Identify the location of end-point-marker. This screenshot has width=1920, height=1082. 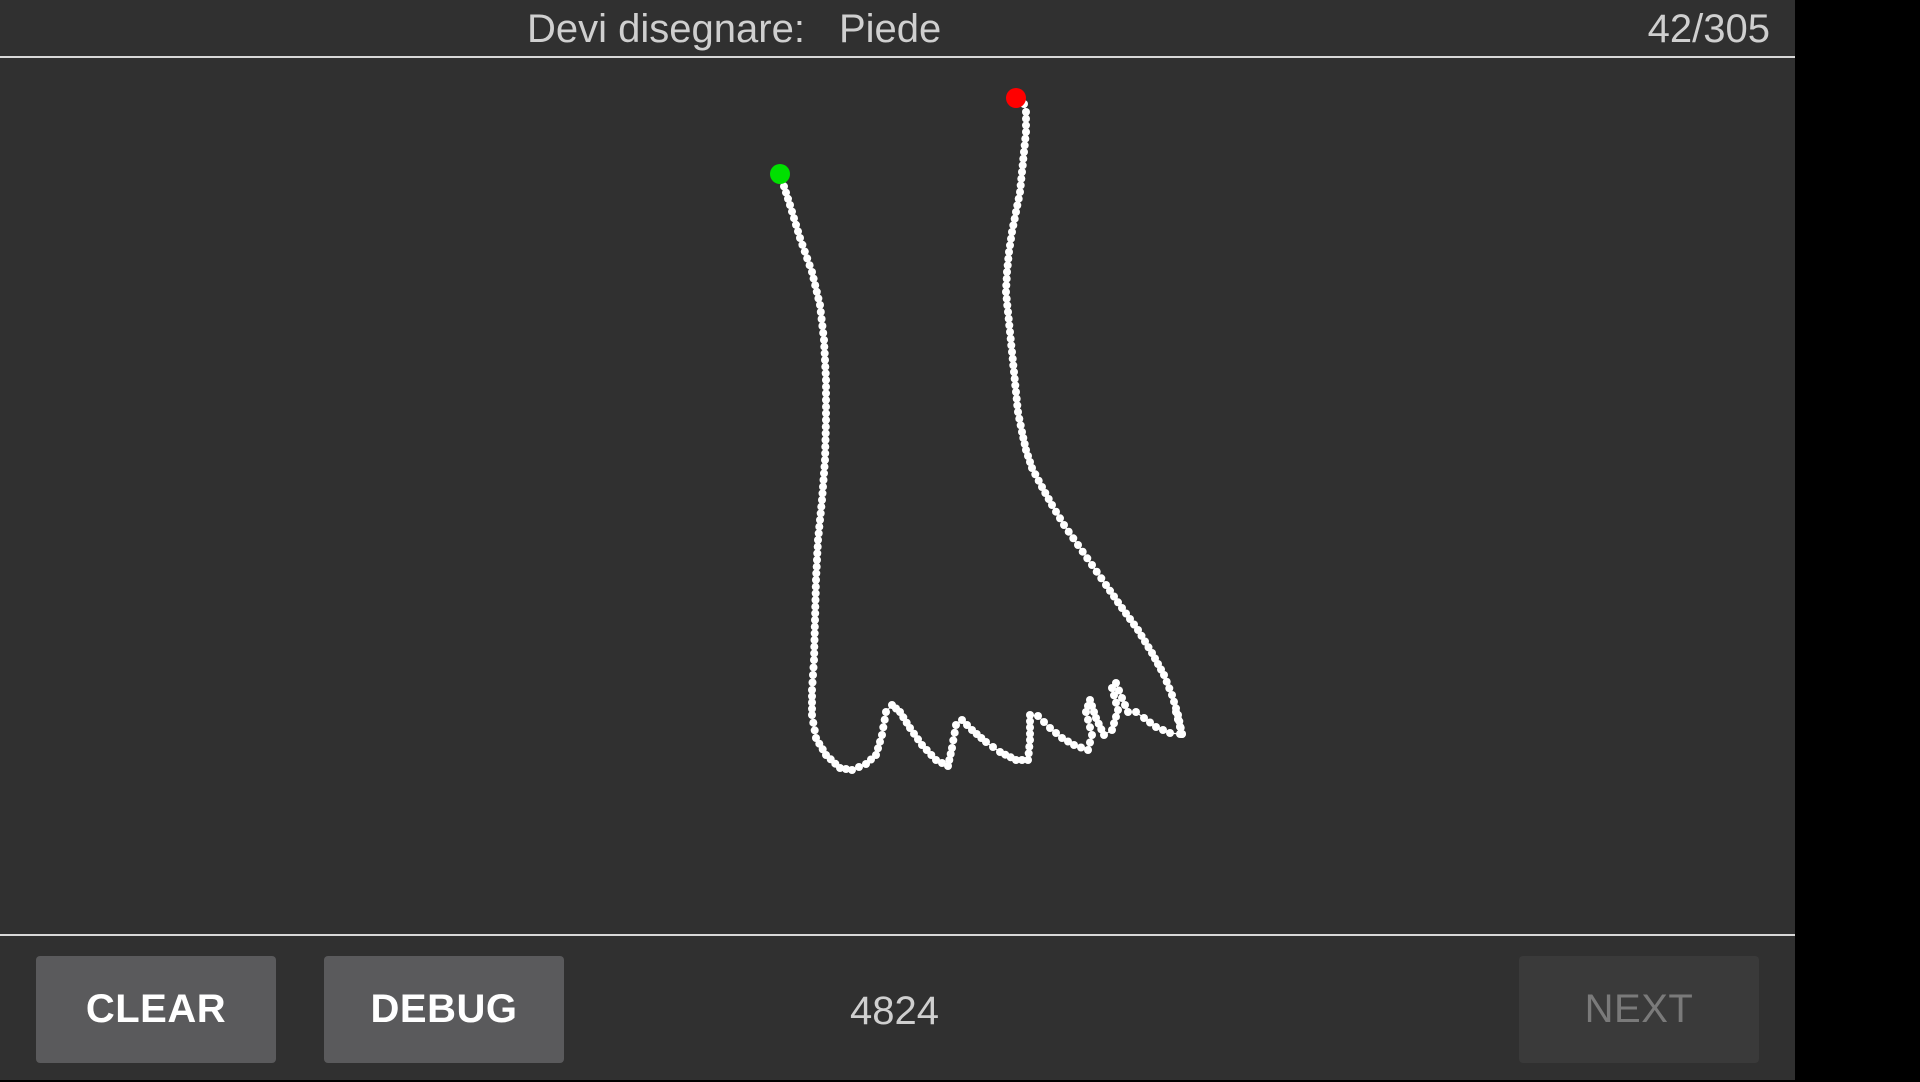
(1016, 98).